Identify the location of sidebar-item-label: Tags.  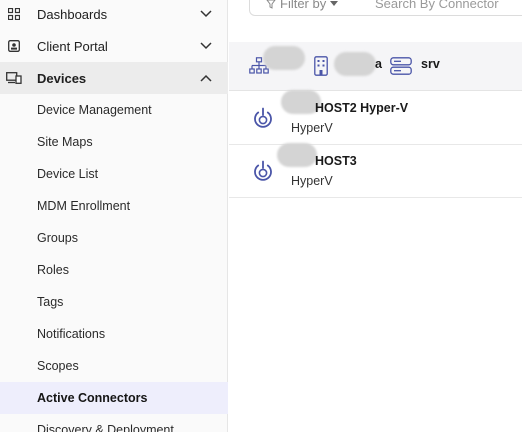
(50, 302).